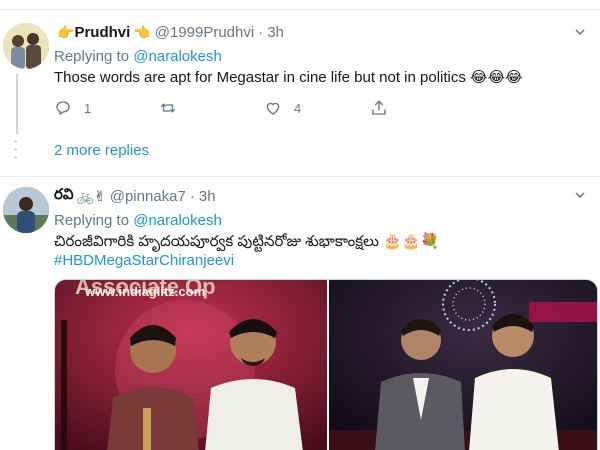  I want to click on more-replies-row: 2 more replies, so click(300, 153).